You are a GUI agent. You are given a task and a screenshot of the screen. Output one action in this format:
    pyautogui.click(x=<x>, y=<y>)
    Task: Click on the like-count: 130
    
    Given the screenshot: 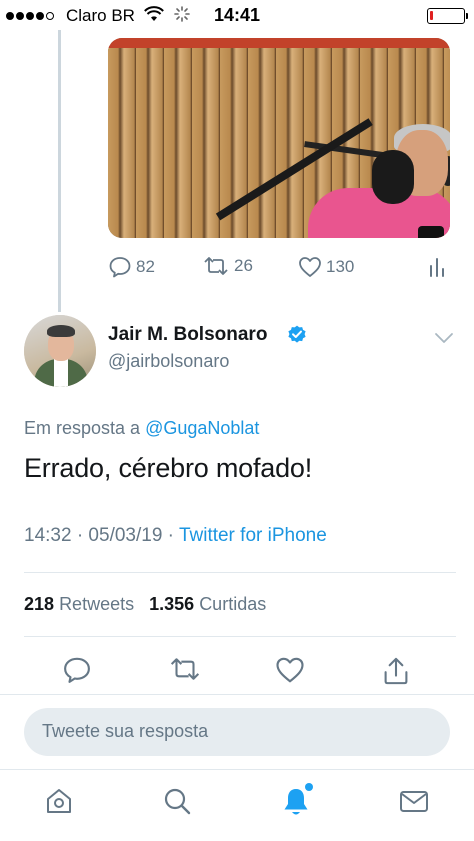 What is the action you would take?
    pyautogui.click(x=340, y=266)
    